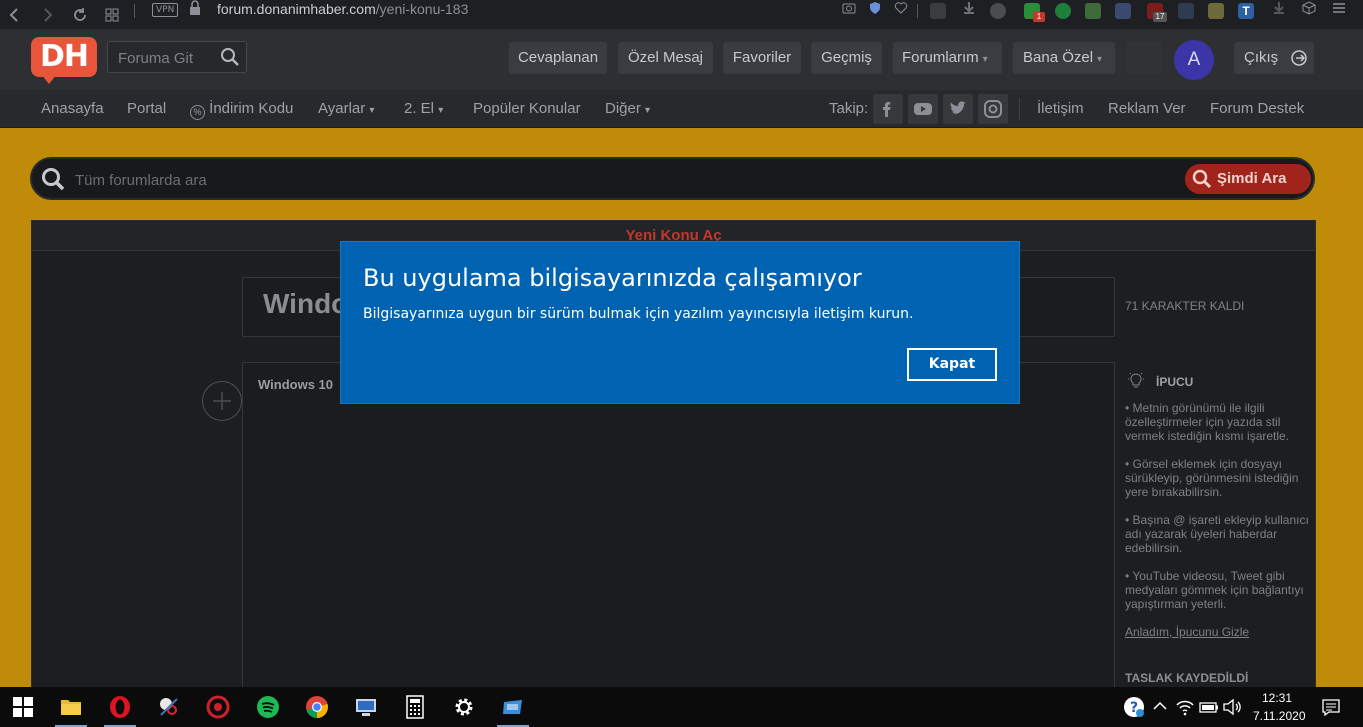 This screenshot has height=727, width=1363. What do you see at coordinates (1147, 109) in the screenshot?
I see `nav-advertise: Reklam Ver` at bounding box center [1147, 109].